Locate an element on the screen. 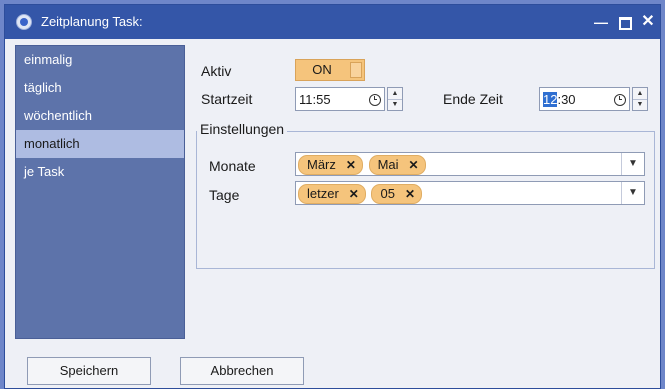  chip-label: März is located at coordinates (321, 164).